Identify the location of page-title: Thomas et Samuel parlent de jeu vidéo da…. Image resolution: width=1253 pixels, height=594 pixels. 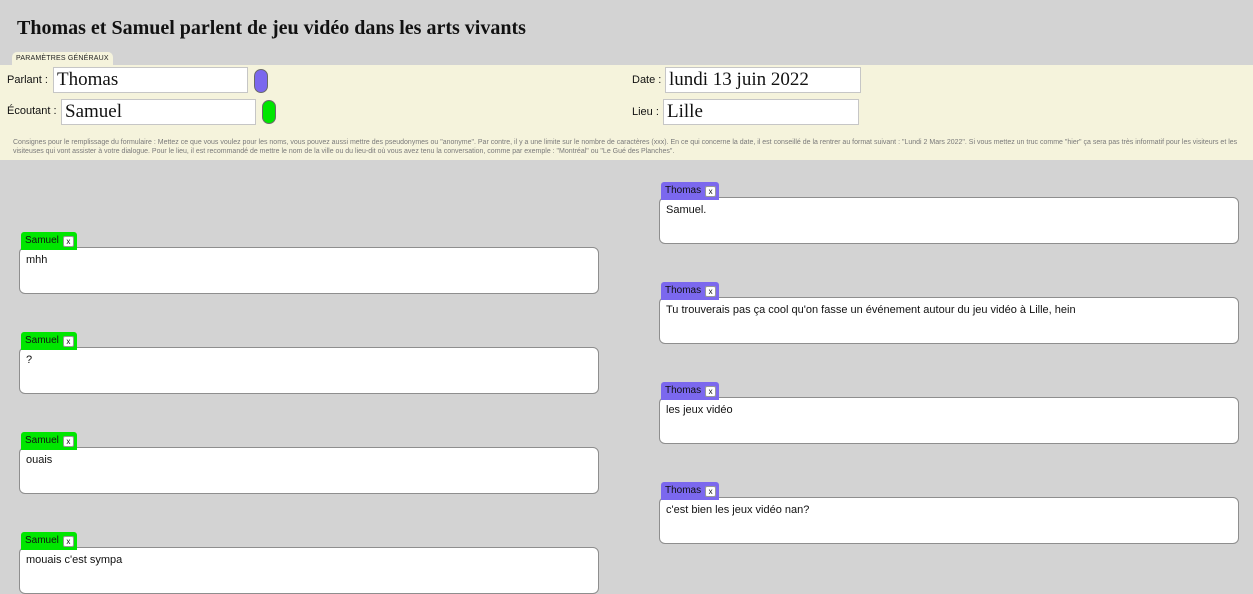
(271, 28).